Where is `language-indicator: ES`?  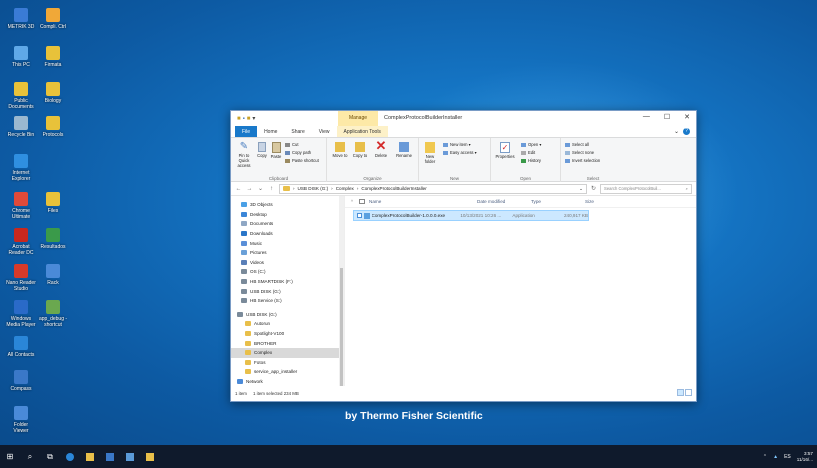 language-indicator: ES is located at coordinates (787, 457).